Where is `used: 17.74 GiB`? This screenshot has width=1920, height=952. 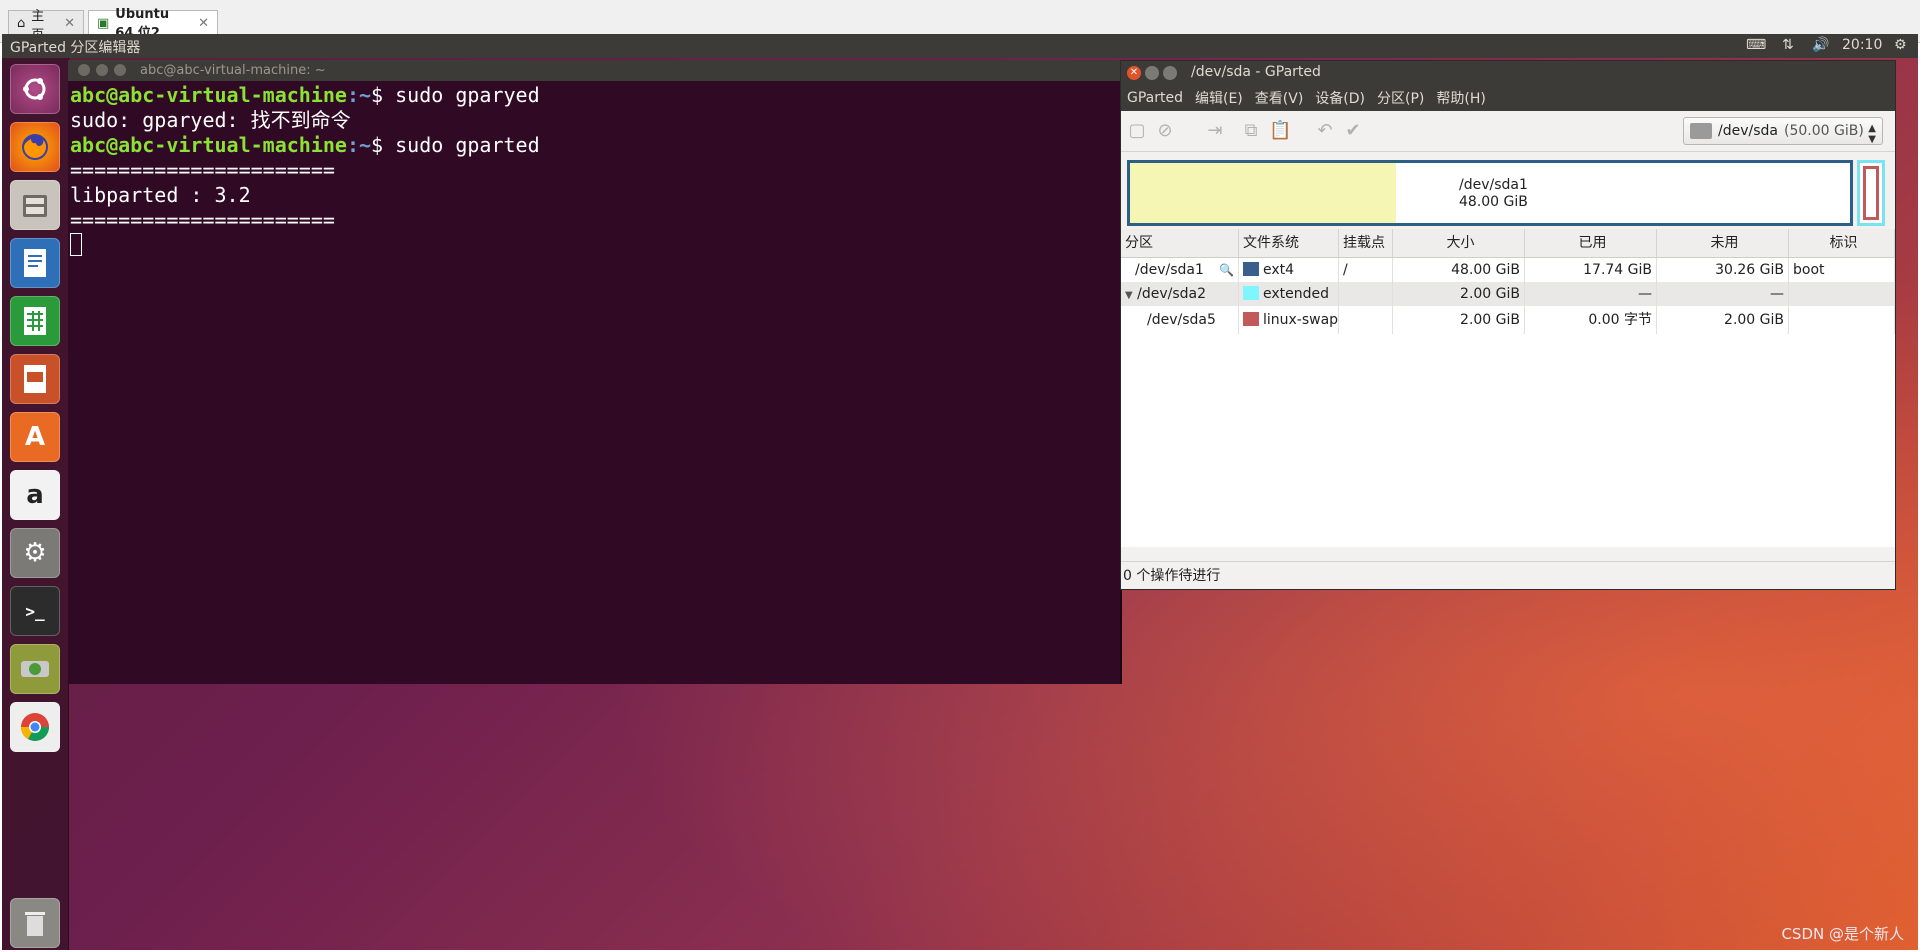
used: 17.74 GiB is located at coordinates (1591, 270).